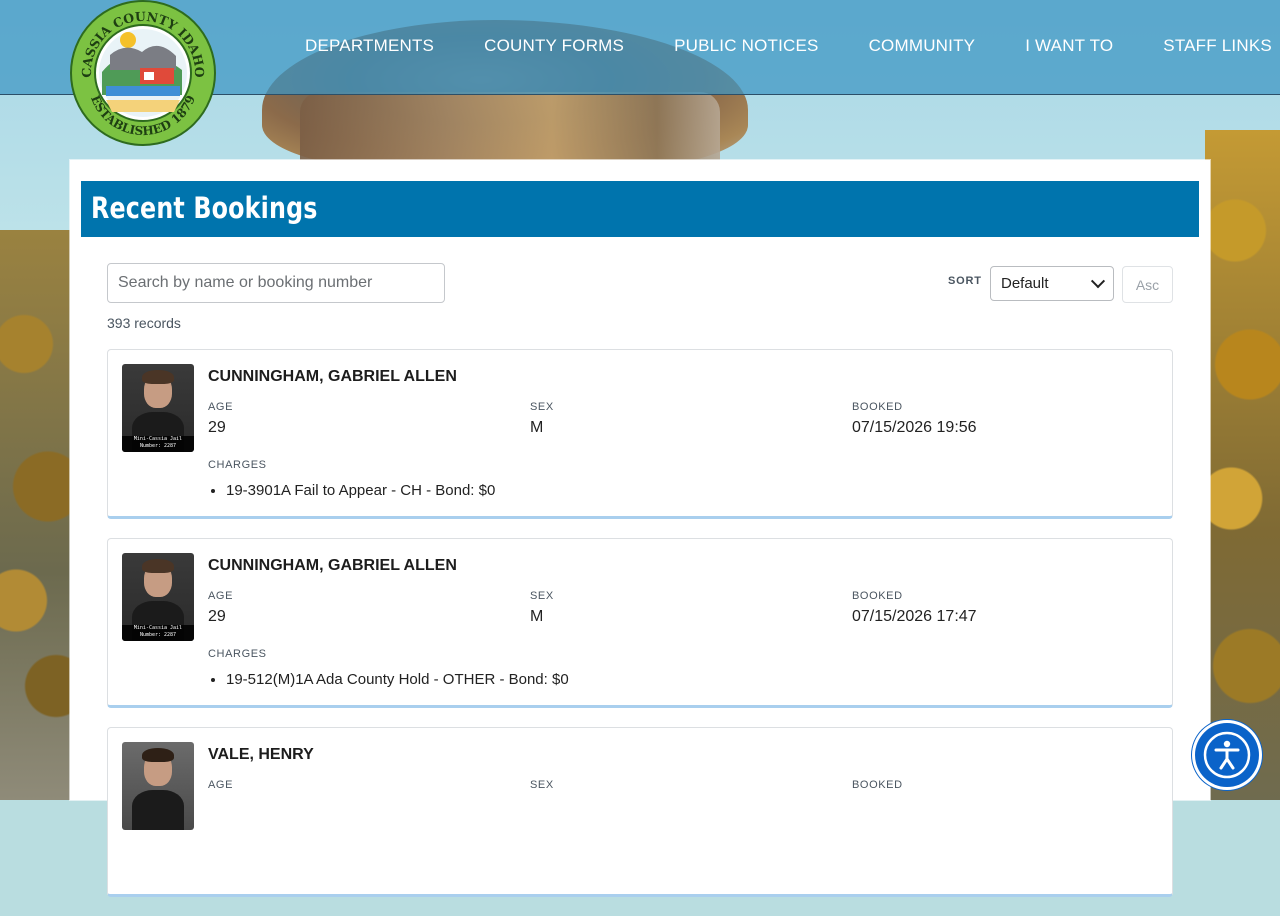  I want to click on trees-left, so click(40, 515).